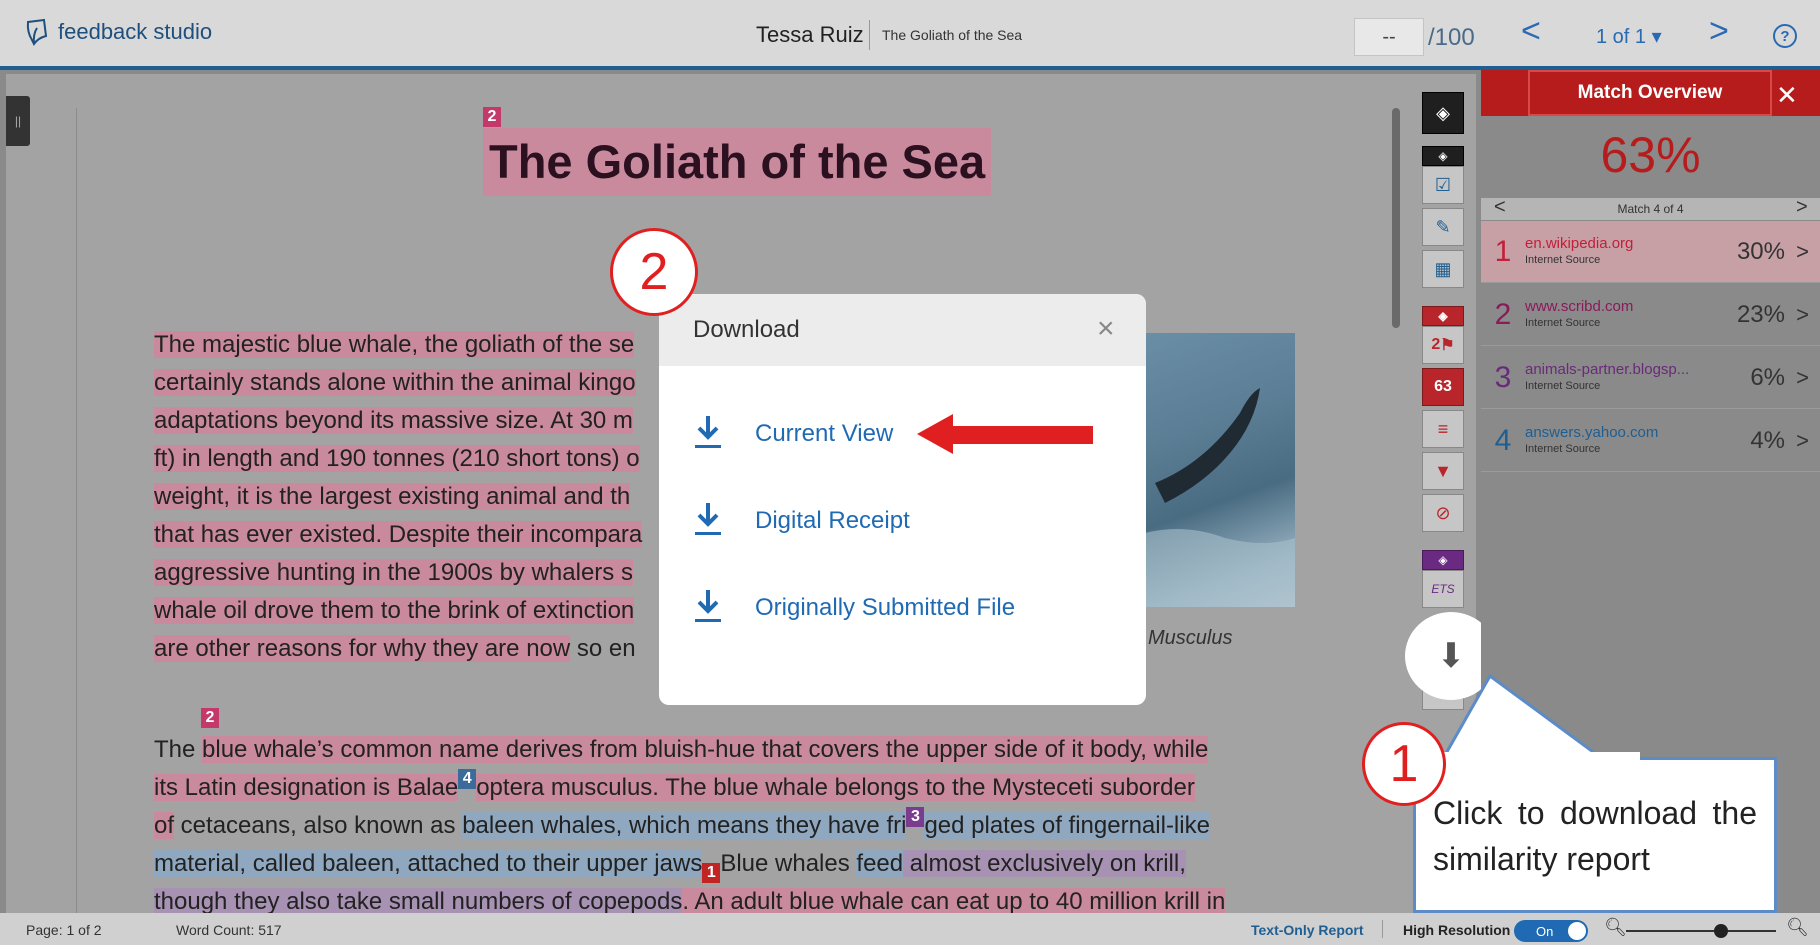  I want to click on highlighted-text: of, so click(164, 825).